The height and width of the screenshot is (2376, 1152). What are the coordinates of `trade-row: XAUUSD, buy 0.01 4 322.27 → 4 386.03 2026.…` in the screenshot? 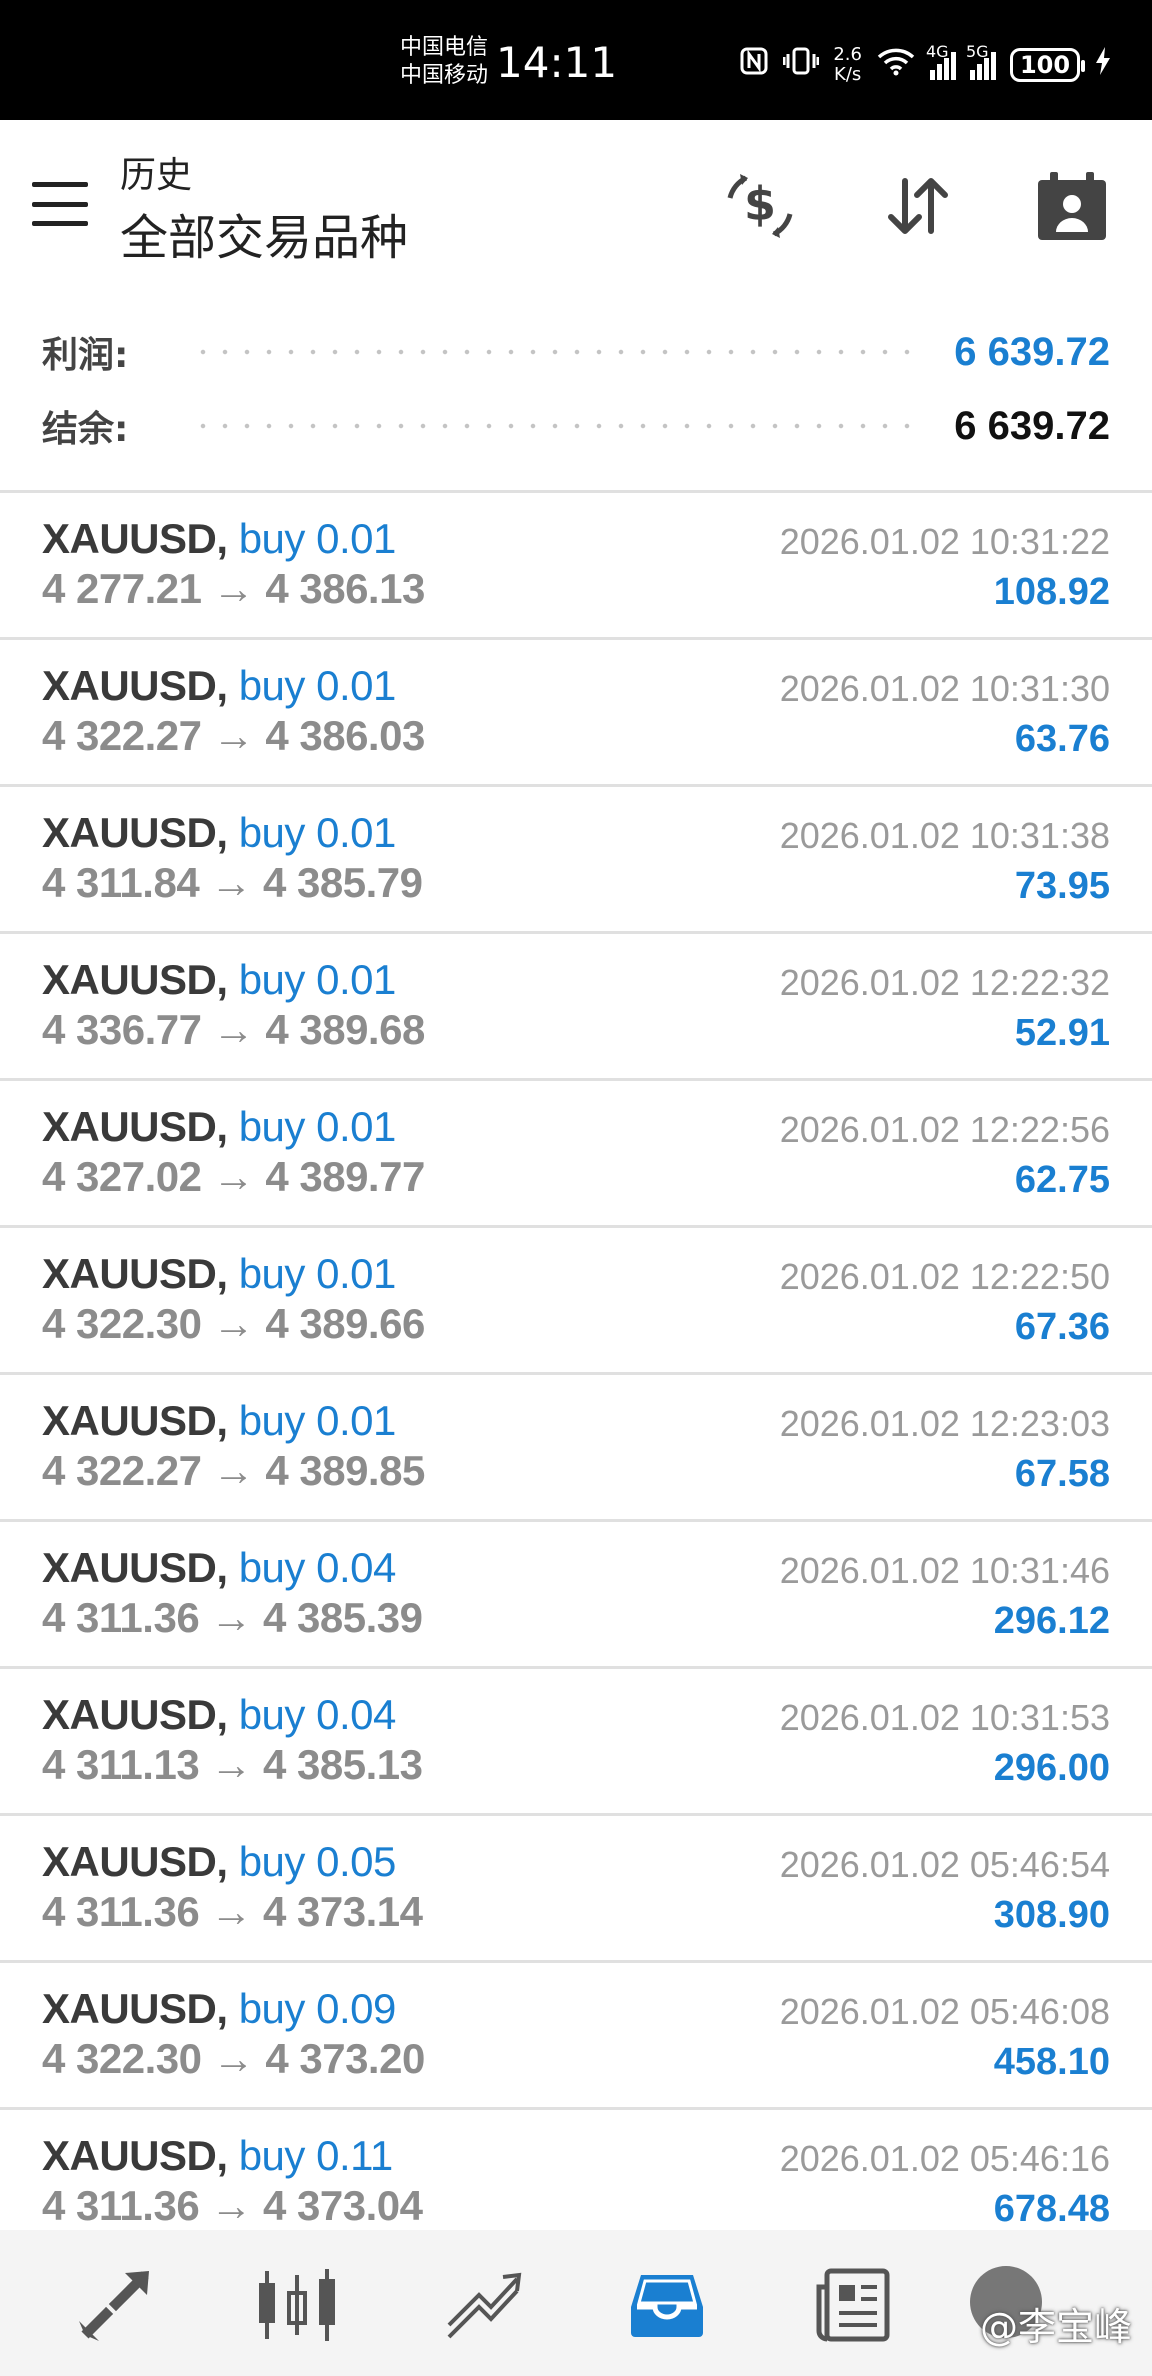 It's located at (576, 713).